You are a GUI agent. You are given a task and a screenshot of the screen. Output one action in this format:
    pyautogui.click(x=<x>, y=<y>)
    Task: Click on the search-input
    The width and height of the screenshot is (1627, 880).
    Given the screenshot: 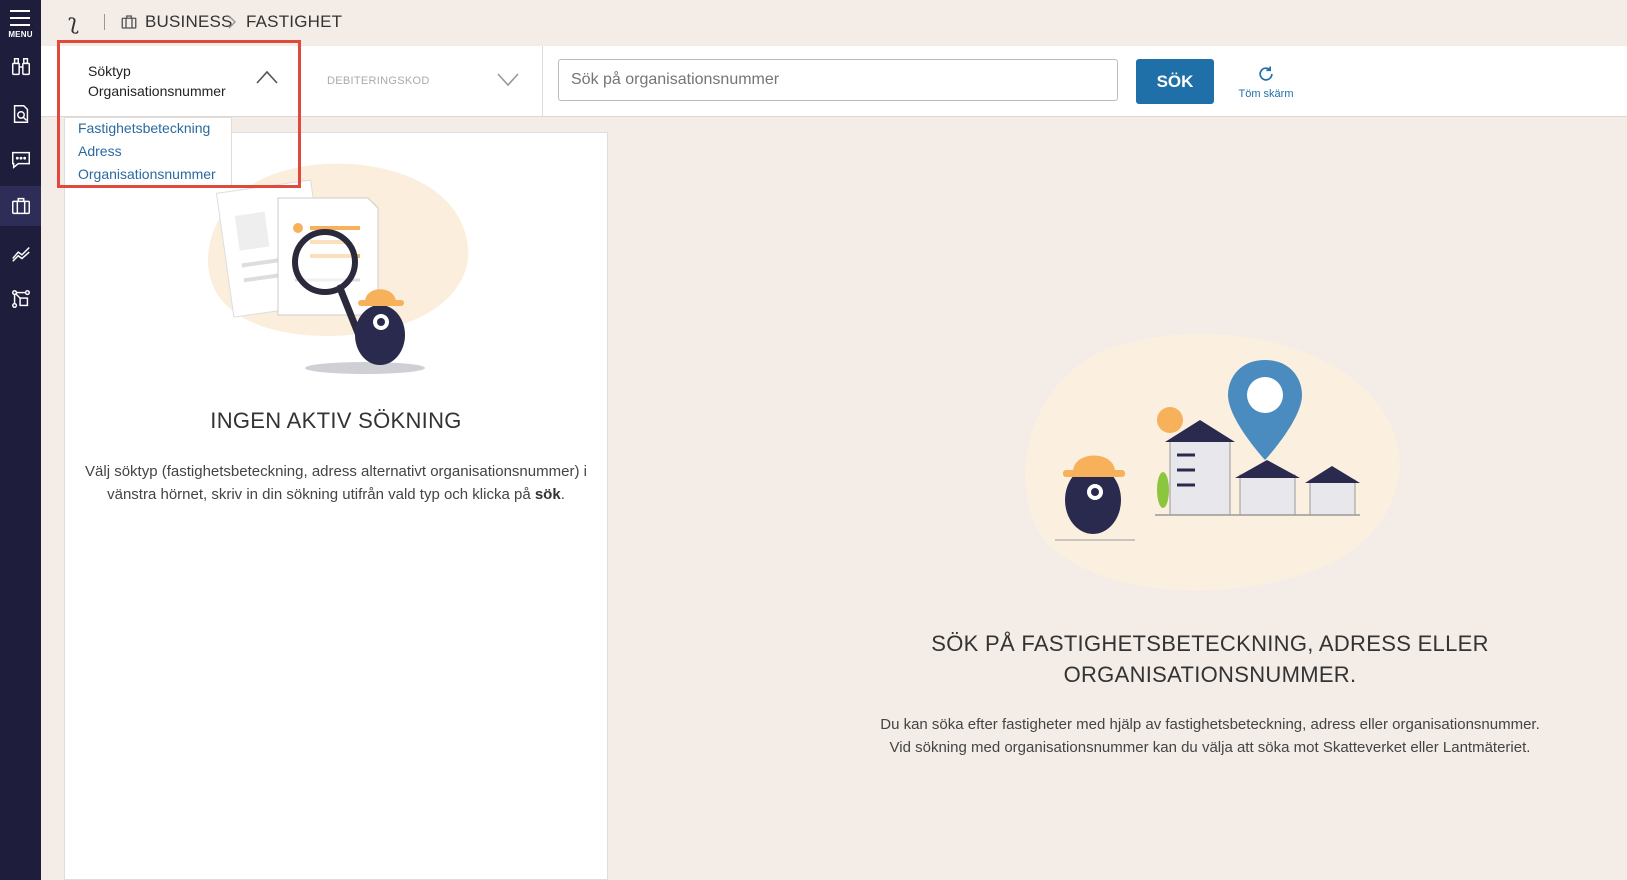 What is the action you would take?
    pyautogui.click(x=838, y=80)
    